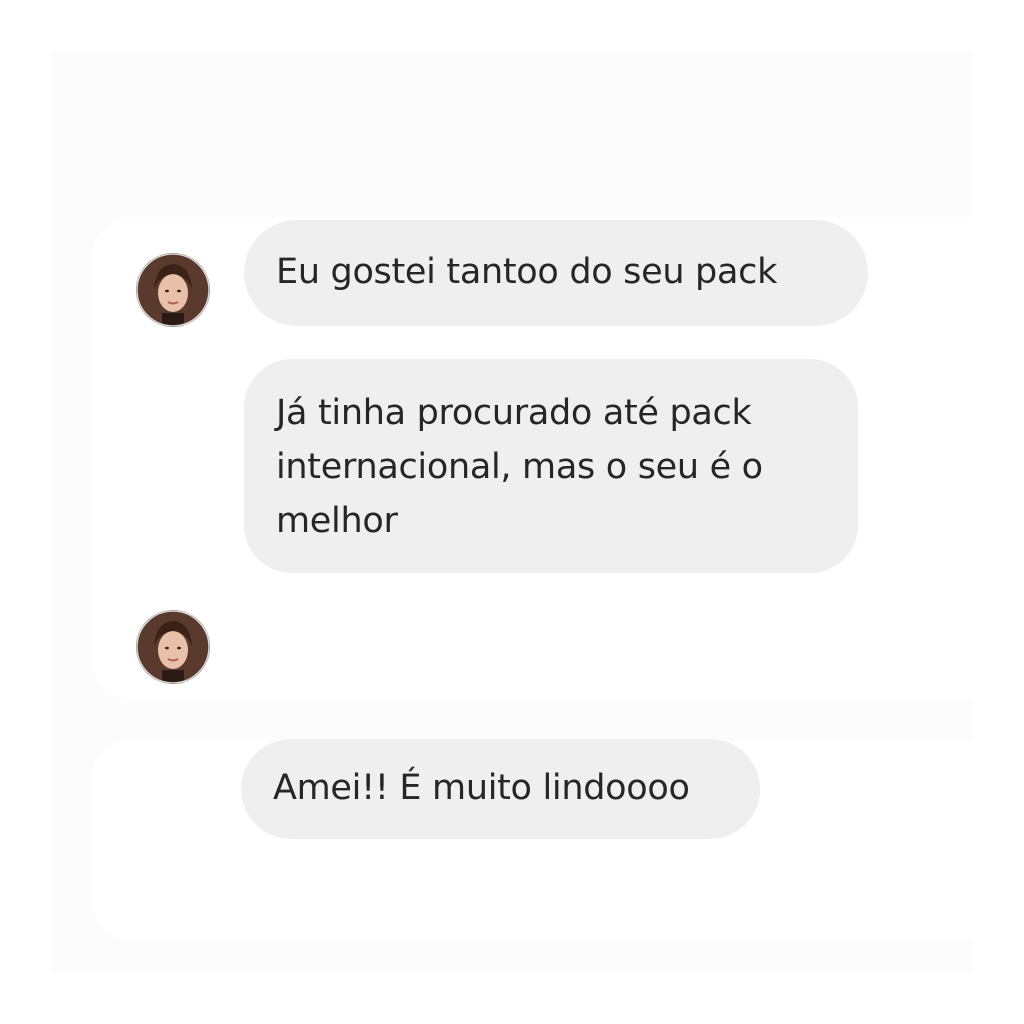 This screenshot has width=1024, height=1024. What do you see at coordinates (500, 789) in the screenshot?
I see `message-bubble: Amei!! É muito lindoooo` at bounding box center [500, 789].